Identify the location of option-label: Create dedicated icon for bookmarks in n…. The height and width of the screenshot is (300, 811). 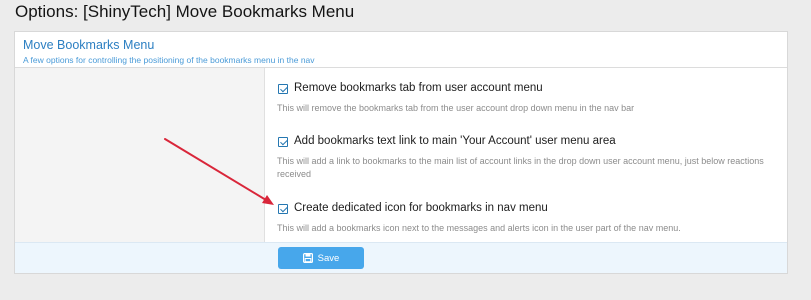
(421, 208).